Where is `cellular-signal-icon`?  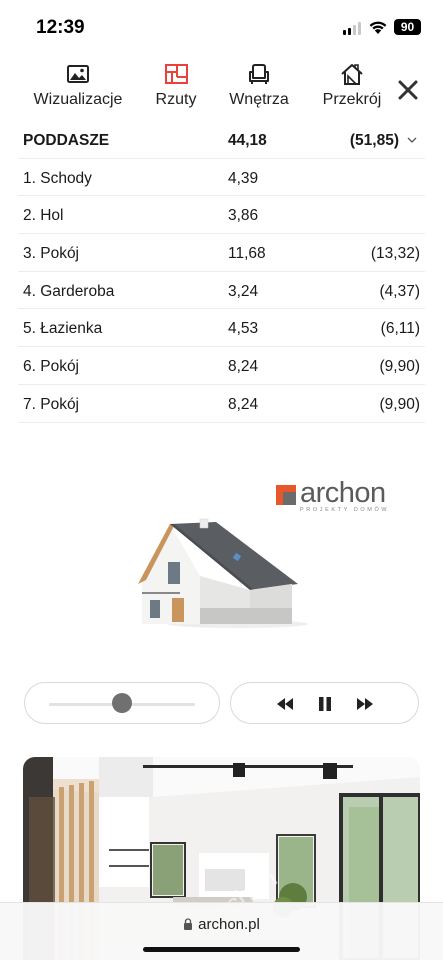
cellular-signal-icon is located at coordinates (353, 28).